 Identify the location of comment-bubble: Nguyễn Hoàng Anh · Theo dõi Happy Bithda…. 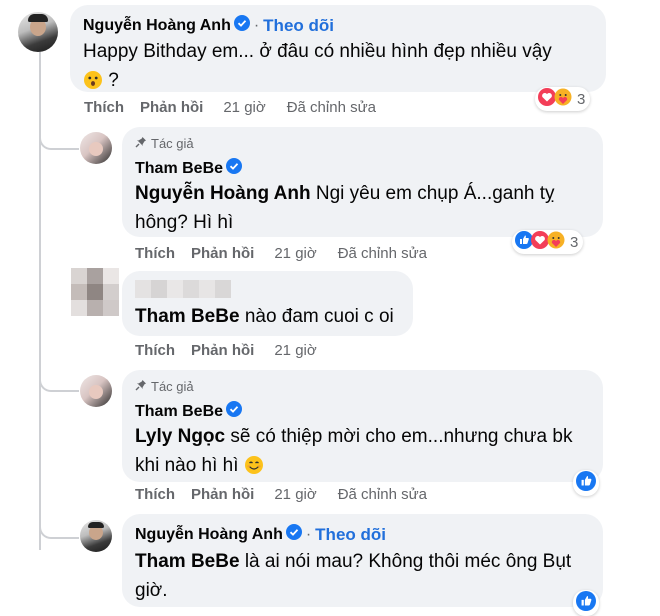
(338, 48).